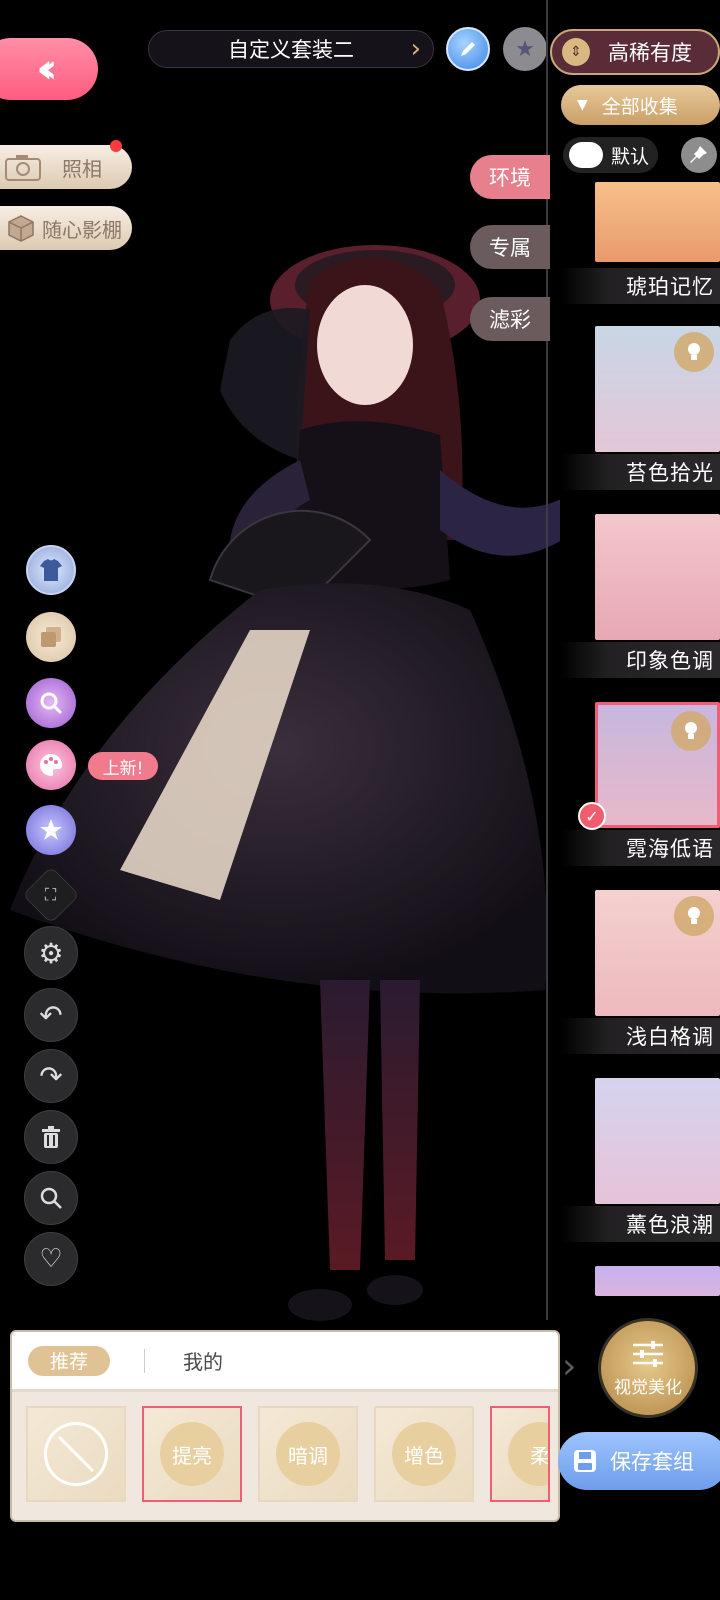  I want to click on pin-button, so click(699, 155).